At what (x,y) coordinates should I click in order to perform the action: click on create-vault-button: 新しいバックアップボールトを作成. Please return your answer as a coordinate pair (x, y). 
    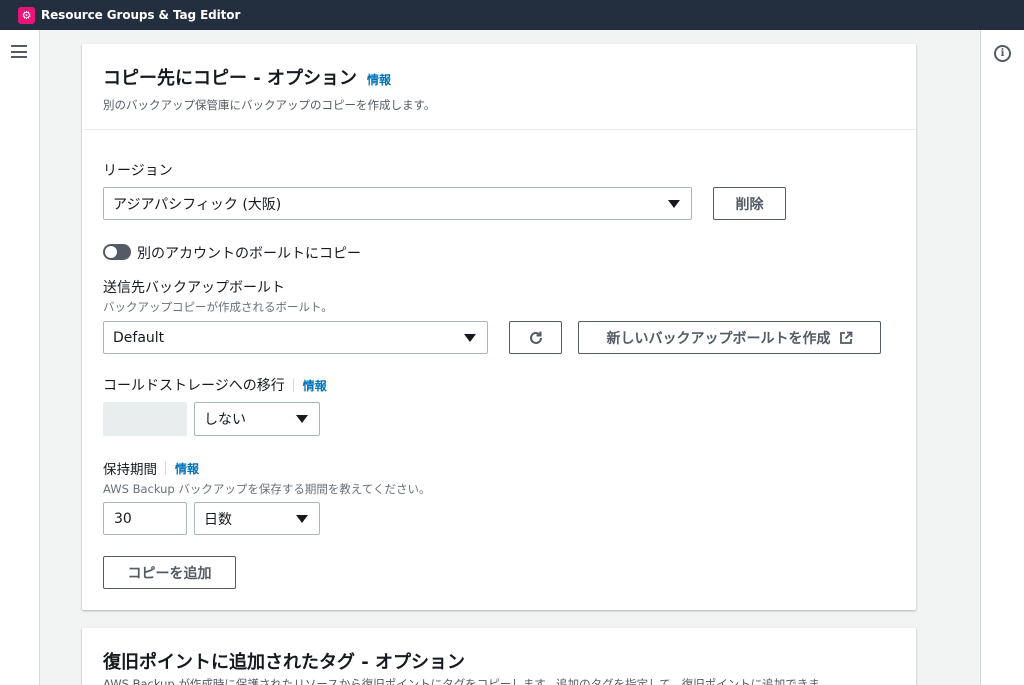
    Looking at the image, I should click on (729, 337).